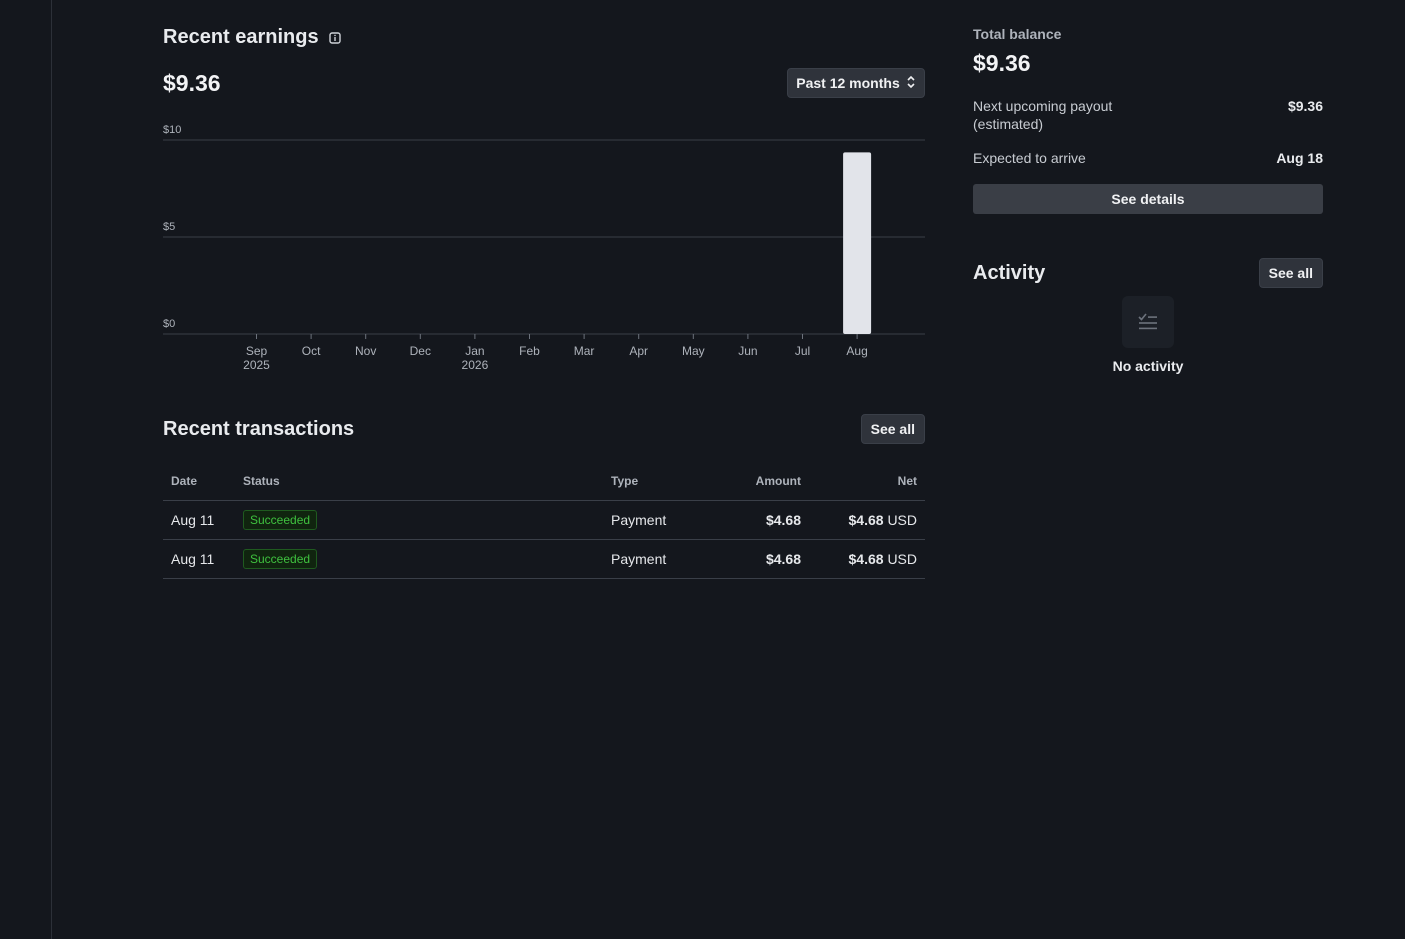 This screenshot has width=1405, height=939. What do you see at coordinates (856, 351) in the screenshot?
I see `x-tick-label: Aug` at bounding box center [856, 351].